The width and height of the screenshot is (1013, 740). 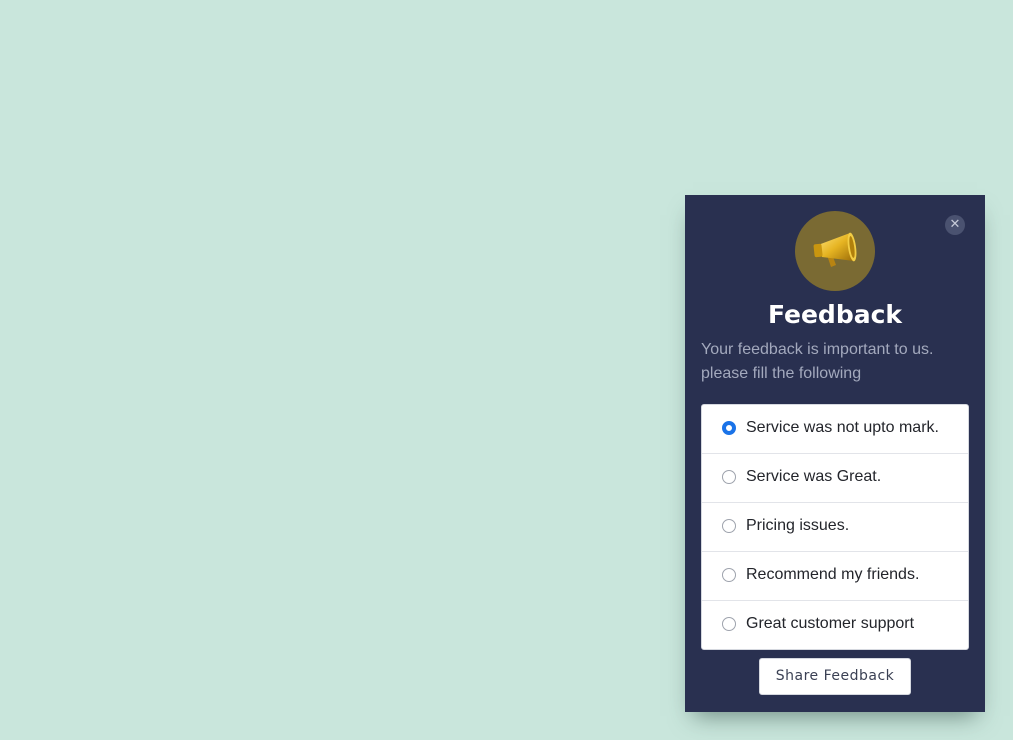 What do you see at coordinates (814, 476) in the screenshot?
I see `option-label: Service was Great.` at bounding box center [814, 476].